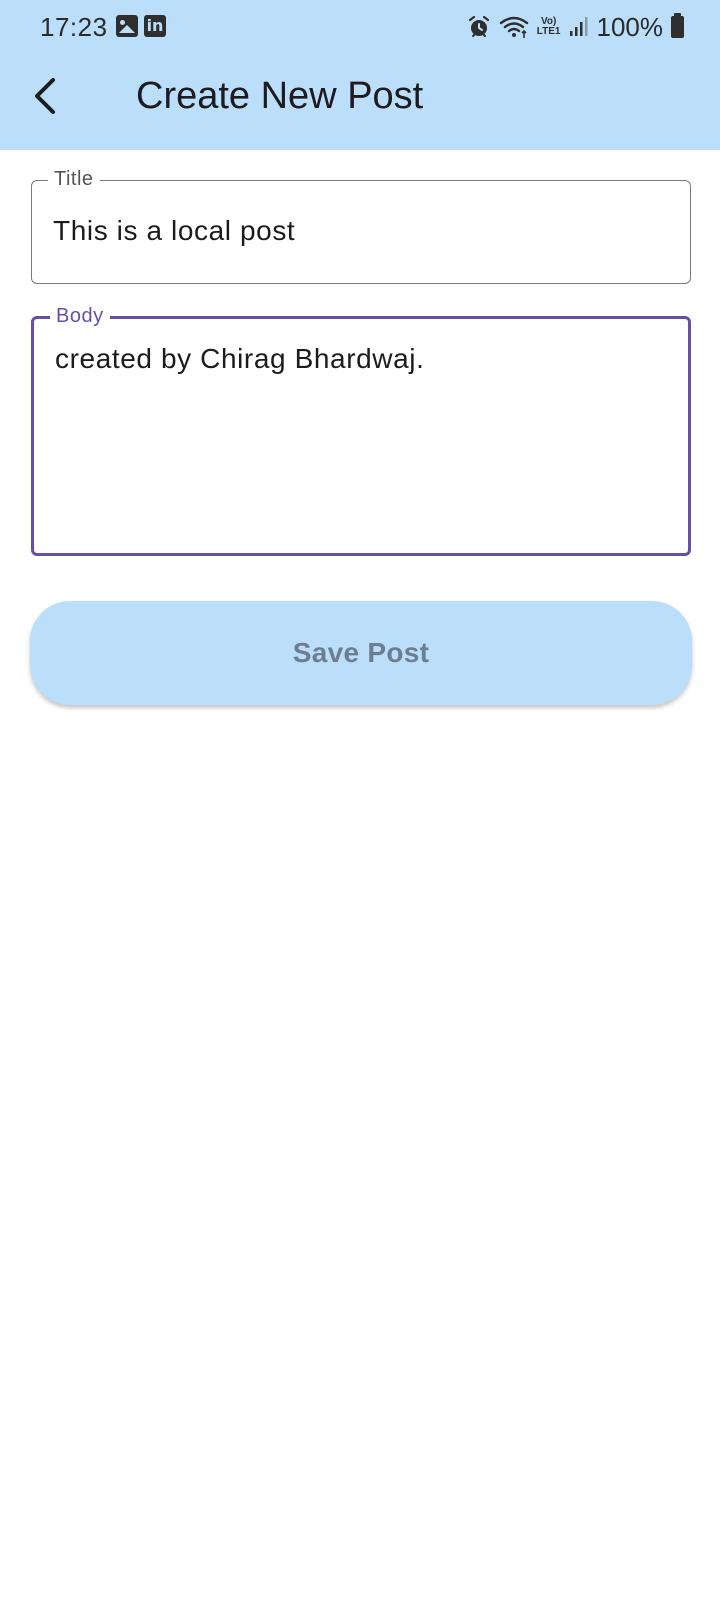 This screenshot has height=1600, width=720. Describe the element at coordinates (74, 27) in the screenshot. I see `status-time: 17:23` at that location.